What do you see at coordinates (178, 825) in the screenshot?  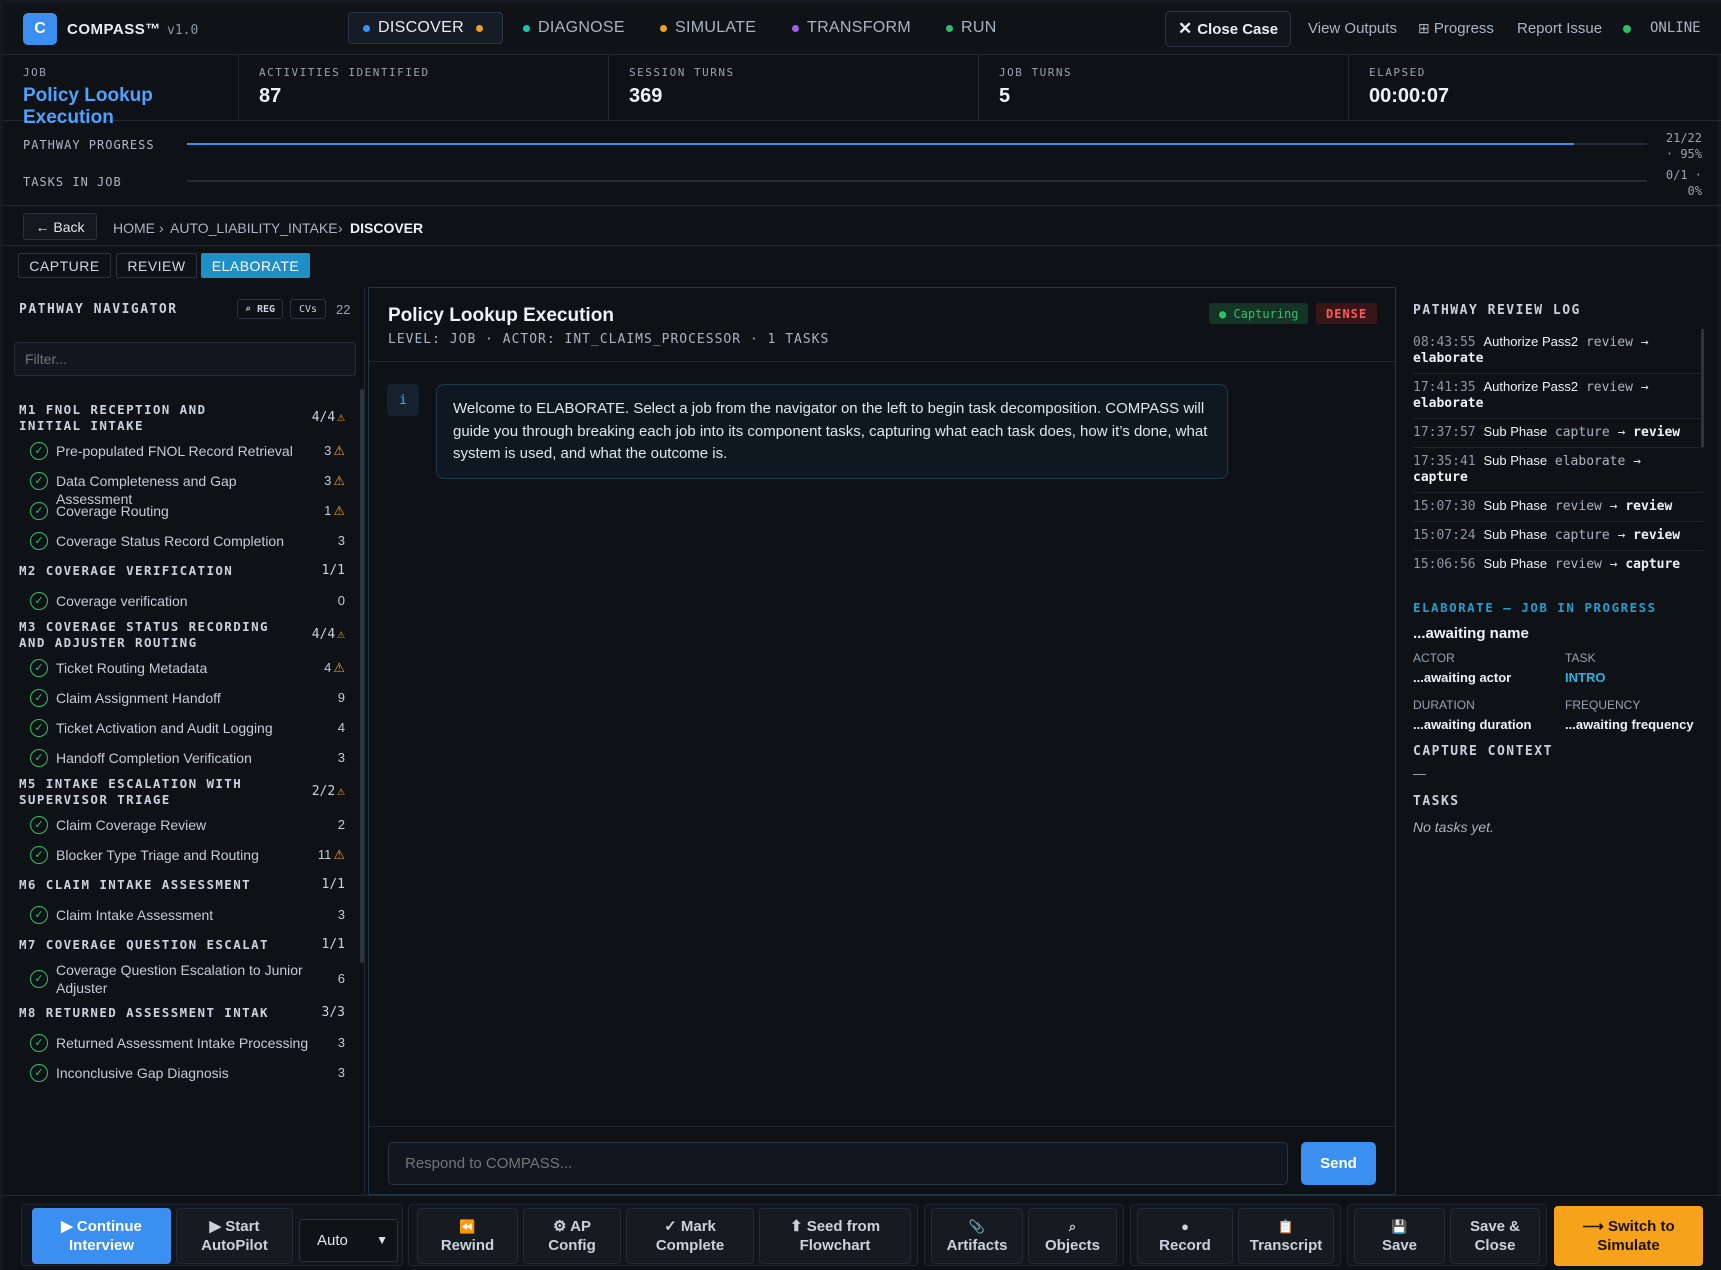 I see `navigator-item: ✓ Claim Coverage Review 2` at bounding box center [178, 825].